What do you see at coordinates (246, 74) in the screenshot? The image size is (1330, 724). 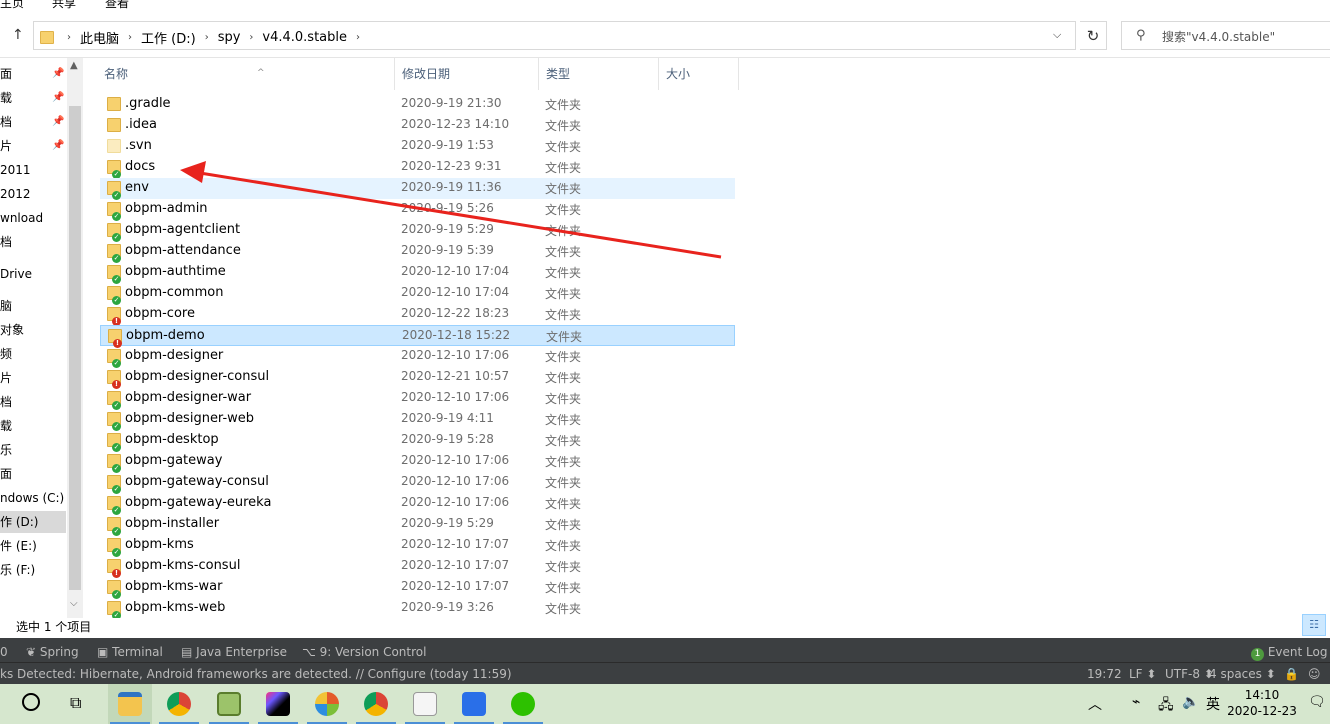 I see `column-header-name: 名称 ^` at bounding box center [246, 74].